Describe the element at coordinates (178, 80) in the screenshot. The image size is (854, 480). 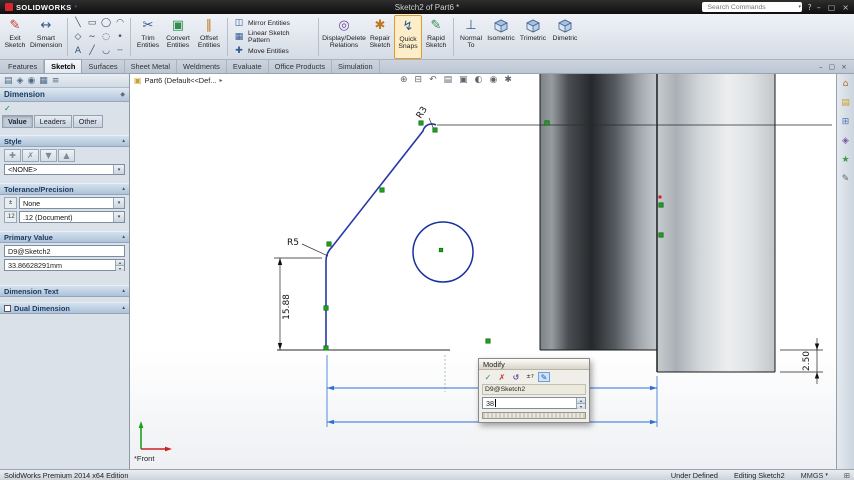
I see `flyout-feature-tree: ▣ Part6 (Default<<Def... ▸` at that location.